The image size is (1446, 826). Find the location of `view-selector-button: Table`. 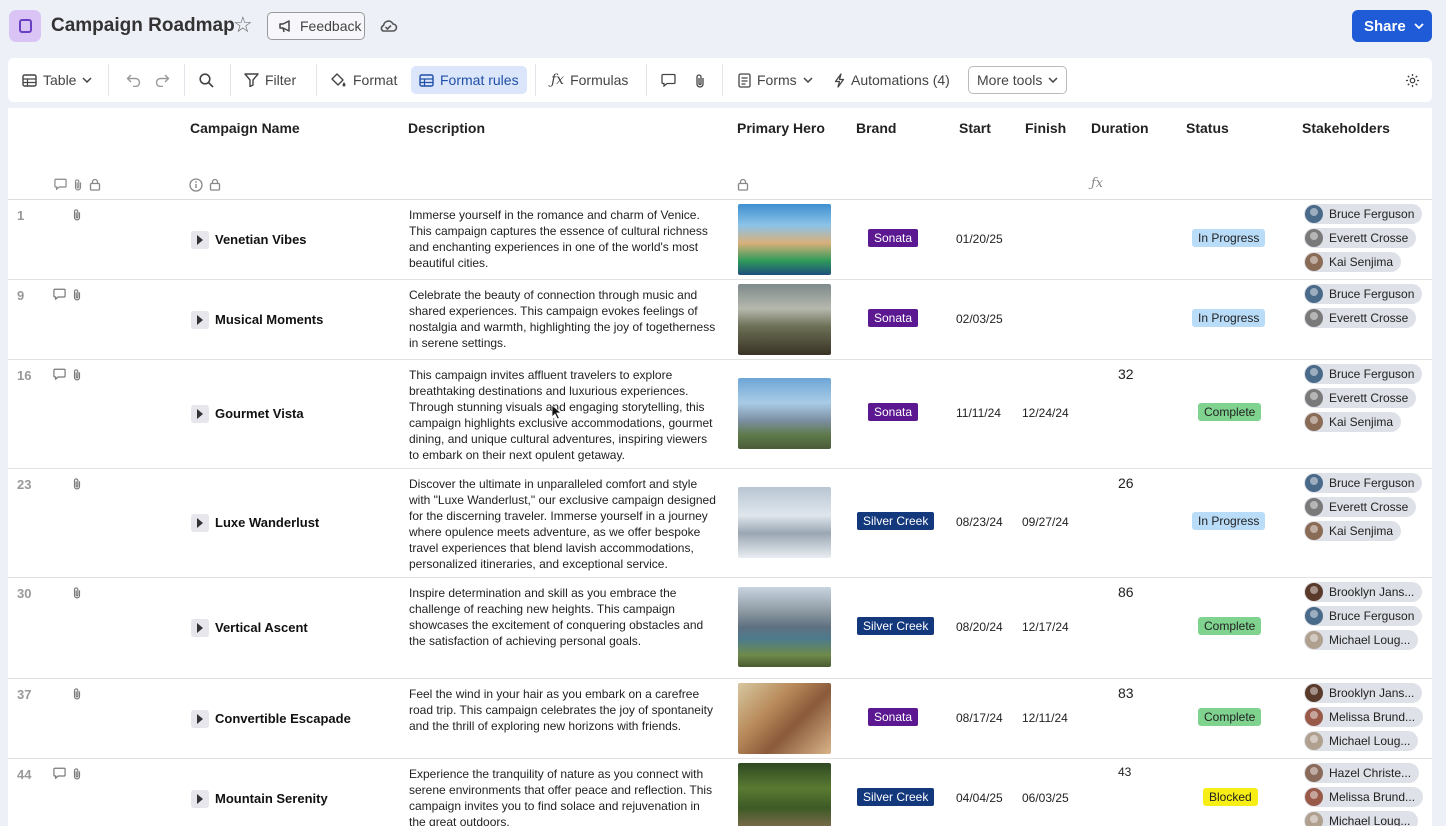

view-selector-button: Table is located at coordinates (57, 80).